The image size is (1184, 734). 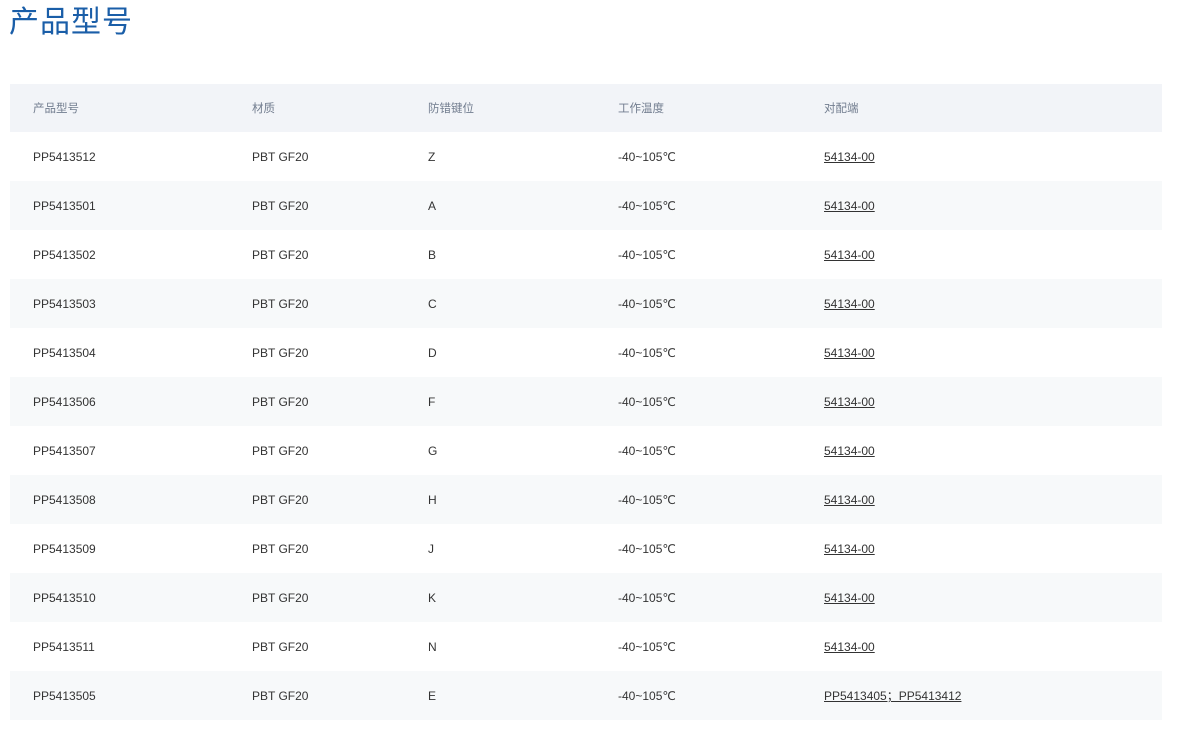 I want to click on cell-model: PP5413507, so click(x=64, y=450).